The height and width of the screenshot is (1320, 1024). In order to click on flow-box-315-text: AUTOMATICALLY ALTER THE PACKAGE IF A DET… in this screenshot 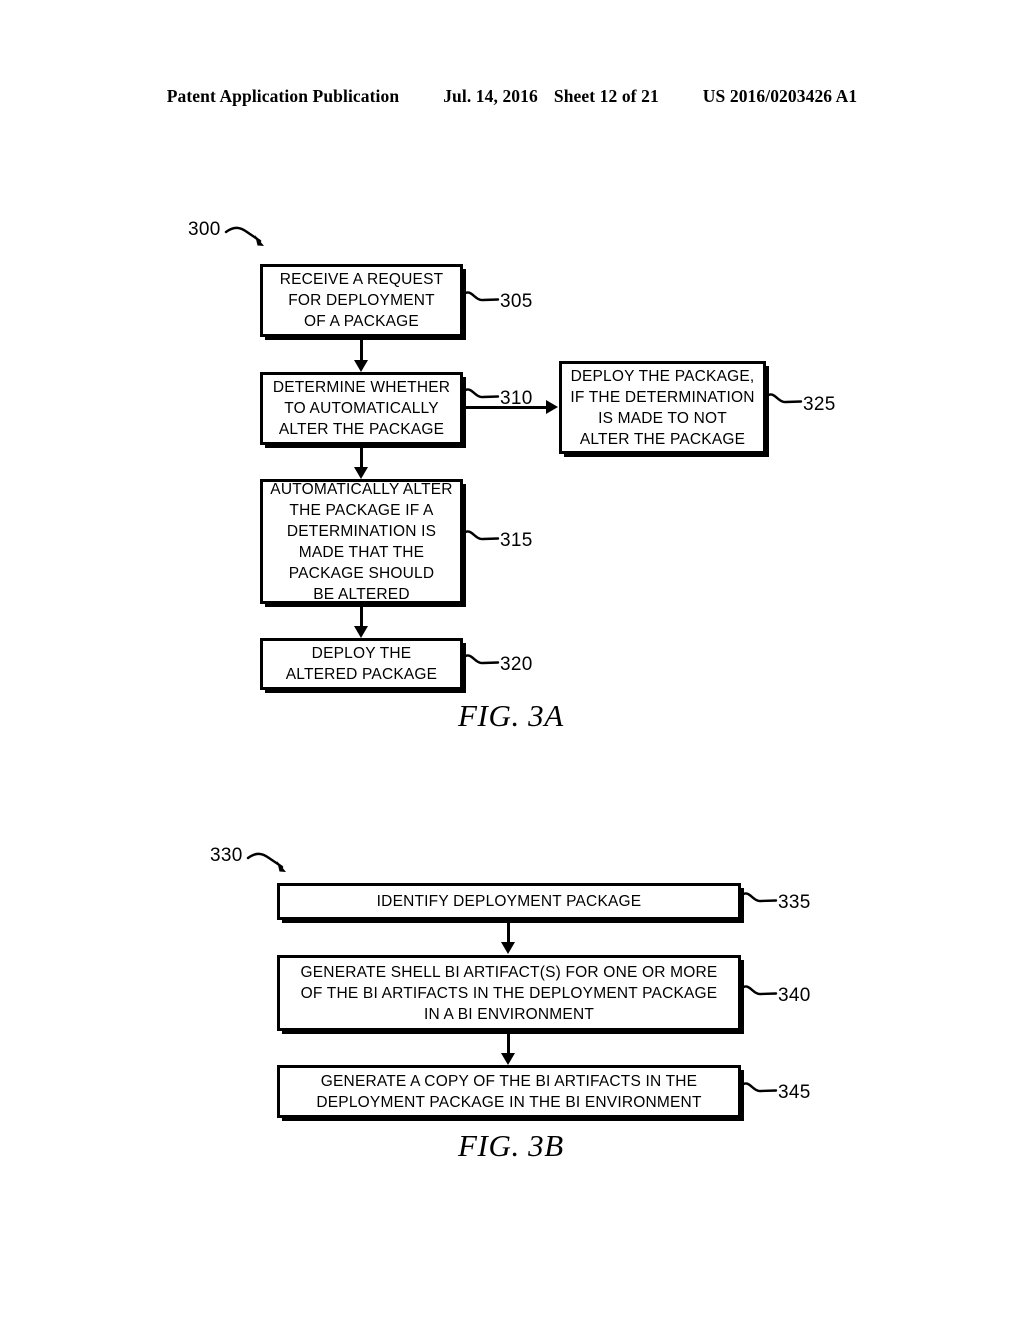, I will do `click(361, 542)`.